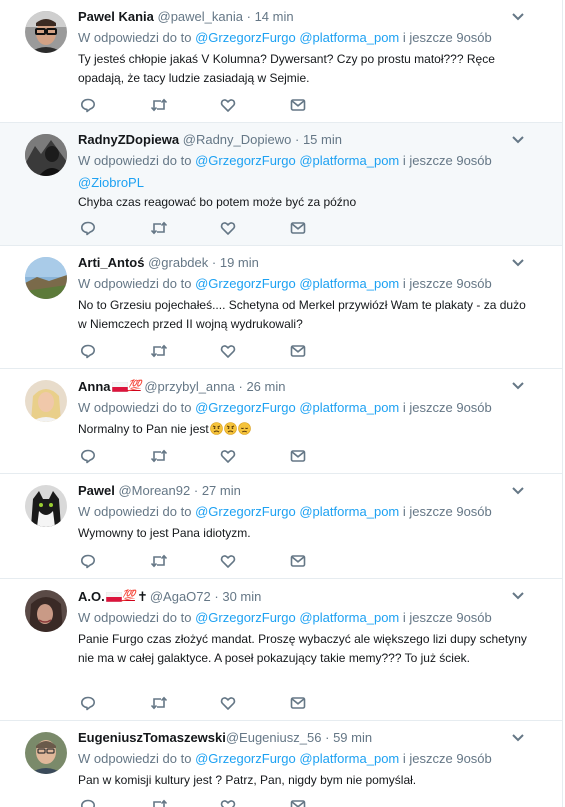  What do you see at coordinates (116, 16) in the screenshot?
I see `display-name: Pawel Kania` at bounding box center [116, 16].